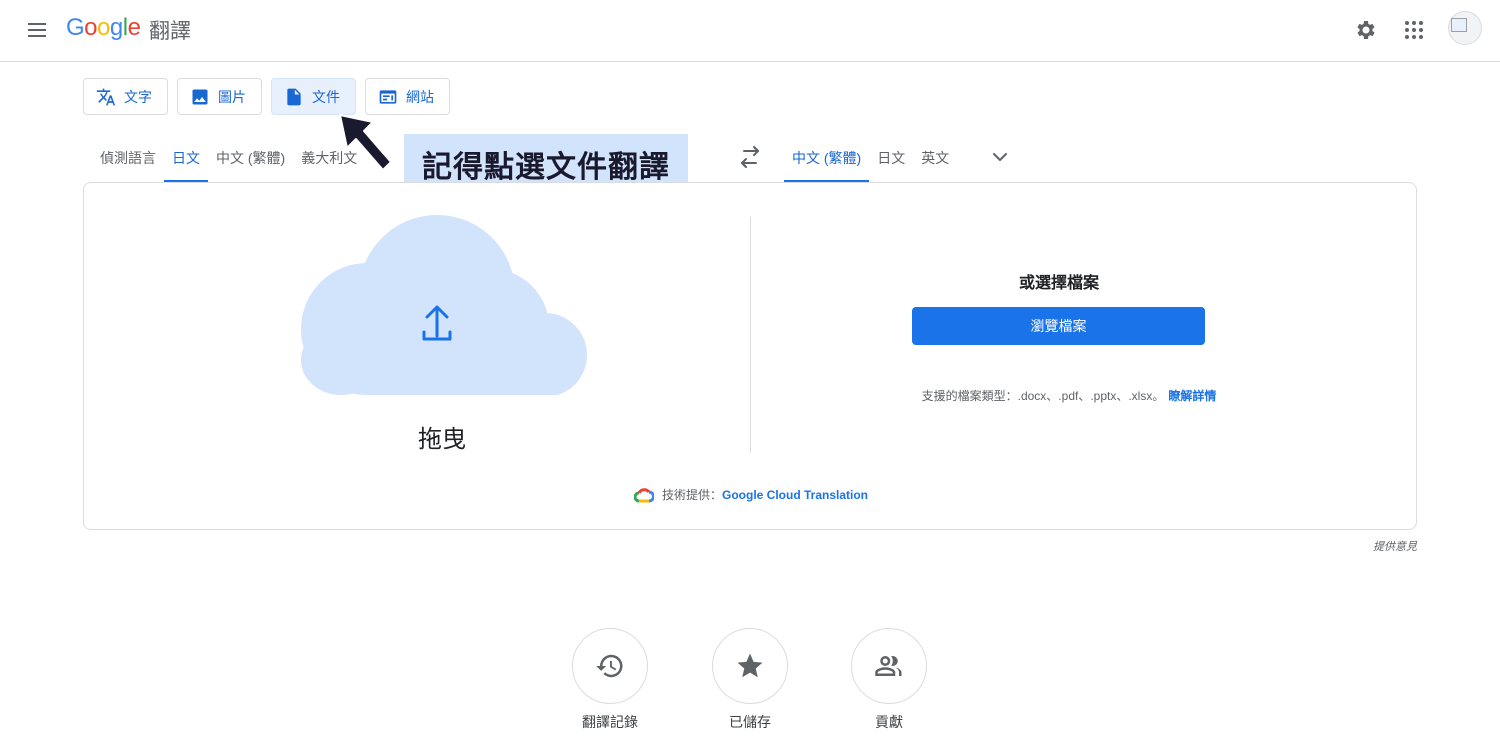  I want to click on contribute-circle, so click(889, 666).